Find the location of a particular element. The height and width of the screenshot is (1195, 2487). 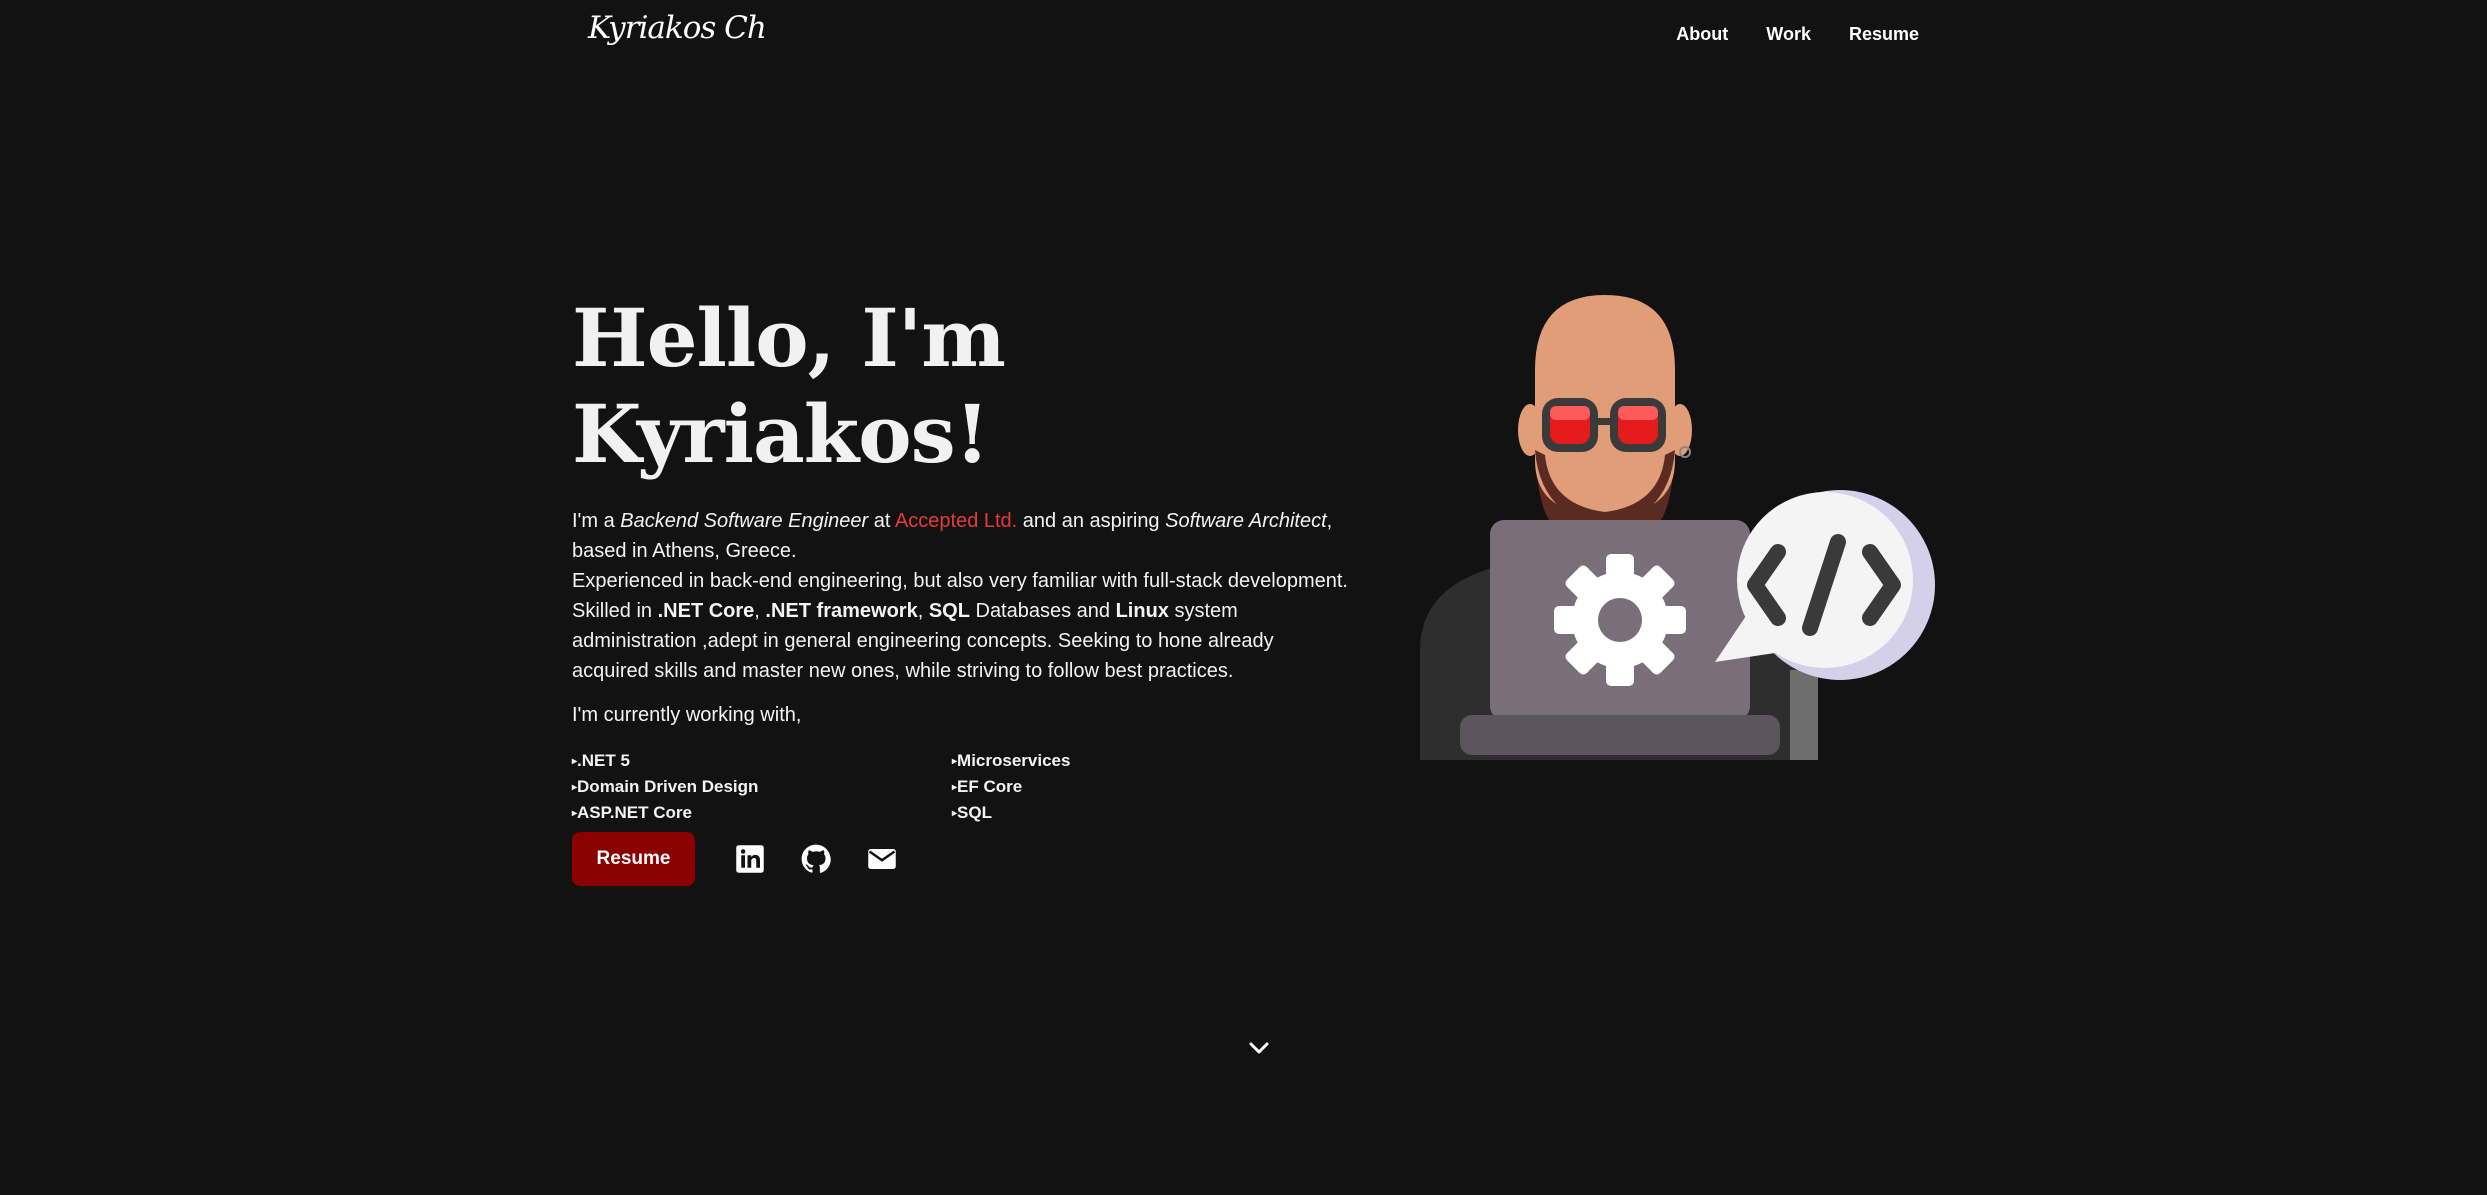

developer-illustration is located at coordinates (1675, 525).